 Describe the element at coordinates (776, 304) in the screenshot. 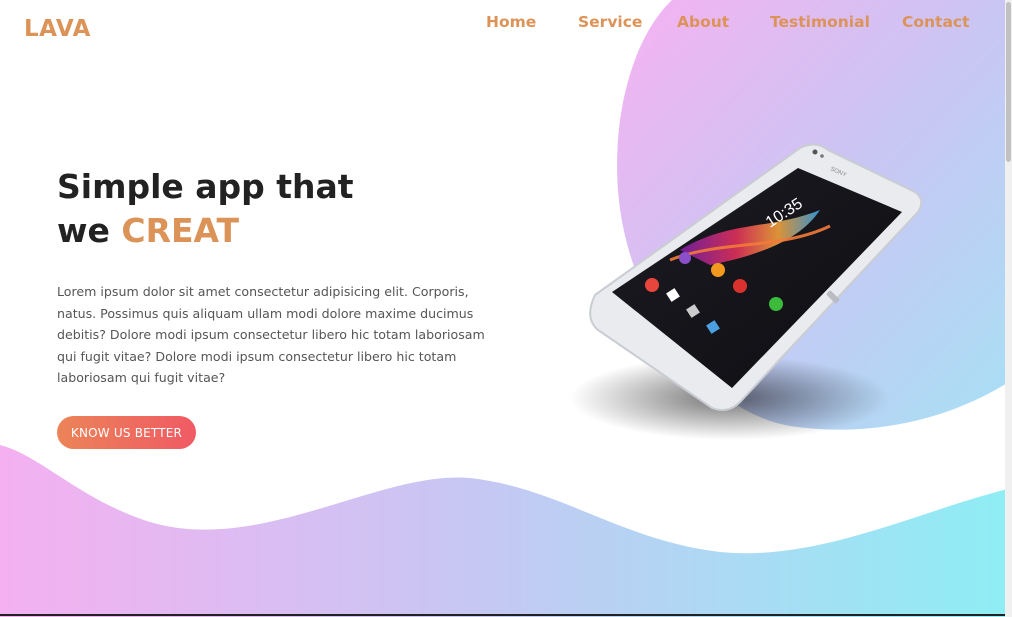

I see `app-icon-green` at that location.